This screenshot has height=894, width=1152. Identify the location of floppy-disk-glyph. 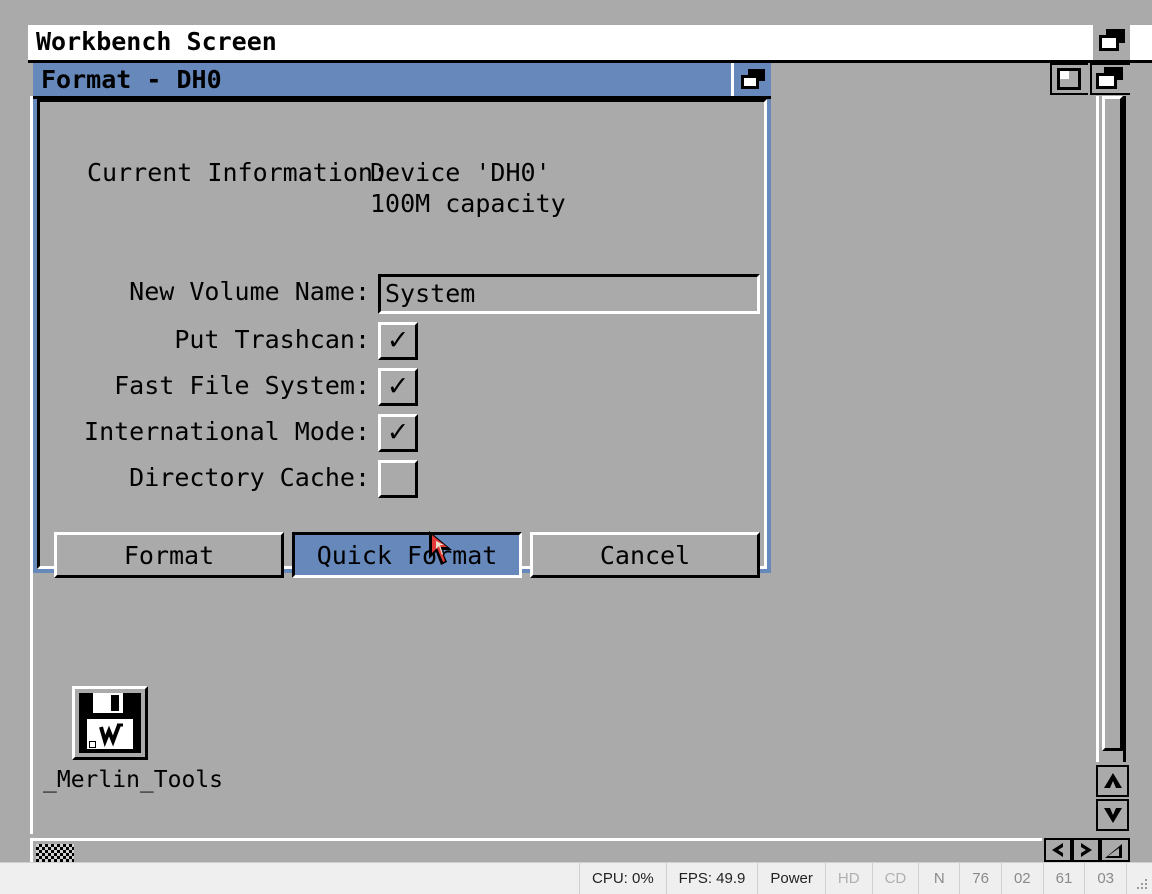
(110, 723).